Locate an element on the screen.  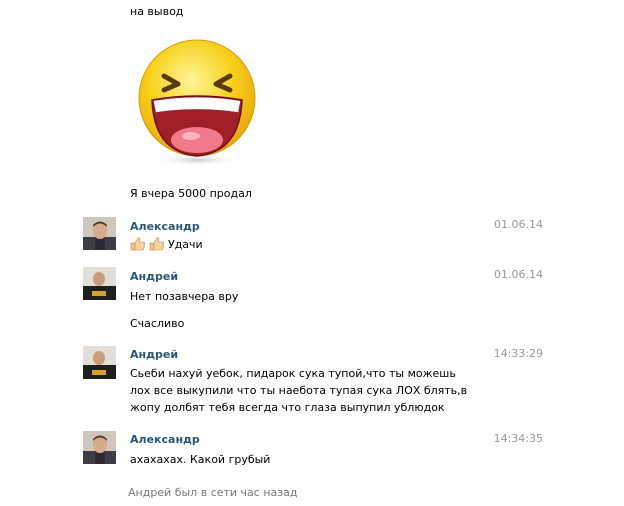
online-status: Андрей был в сети час назад is located at coordinates (213, 492).